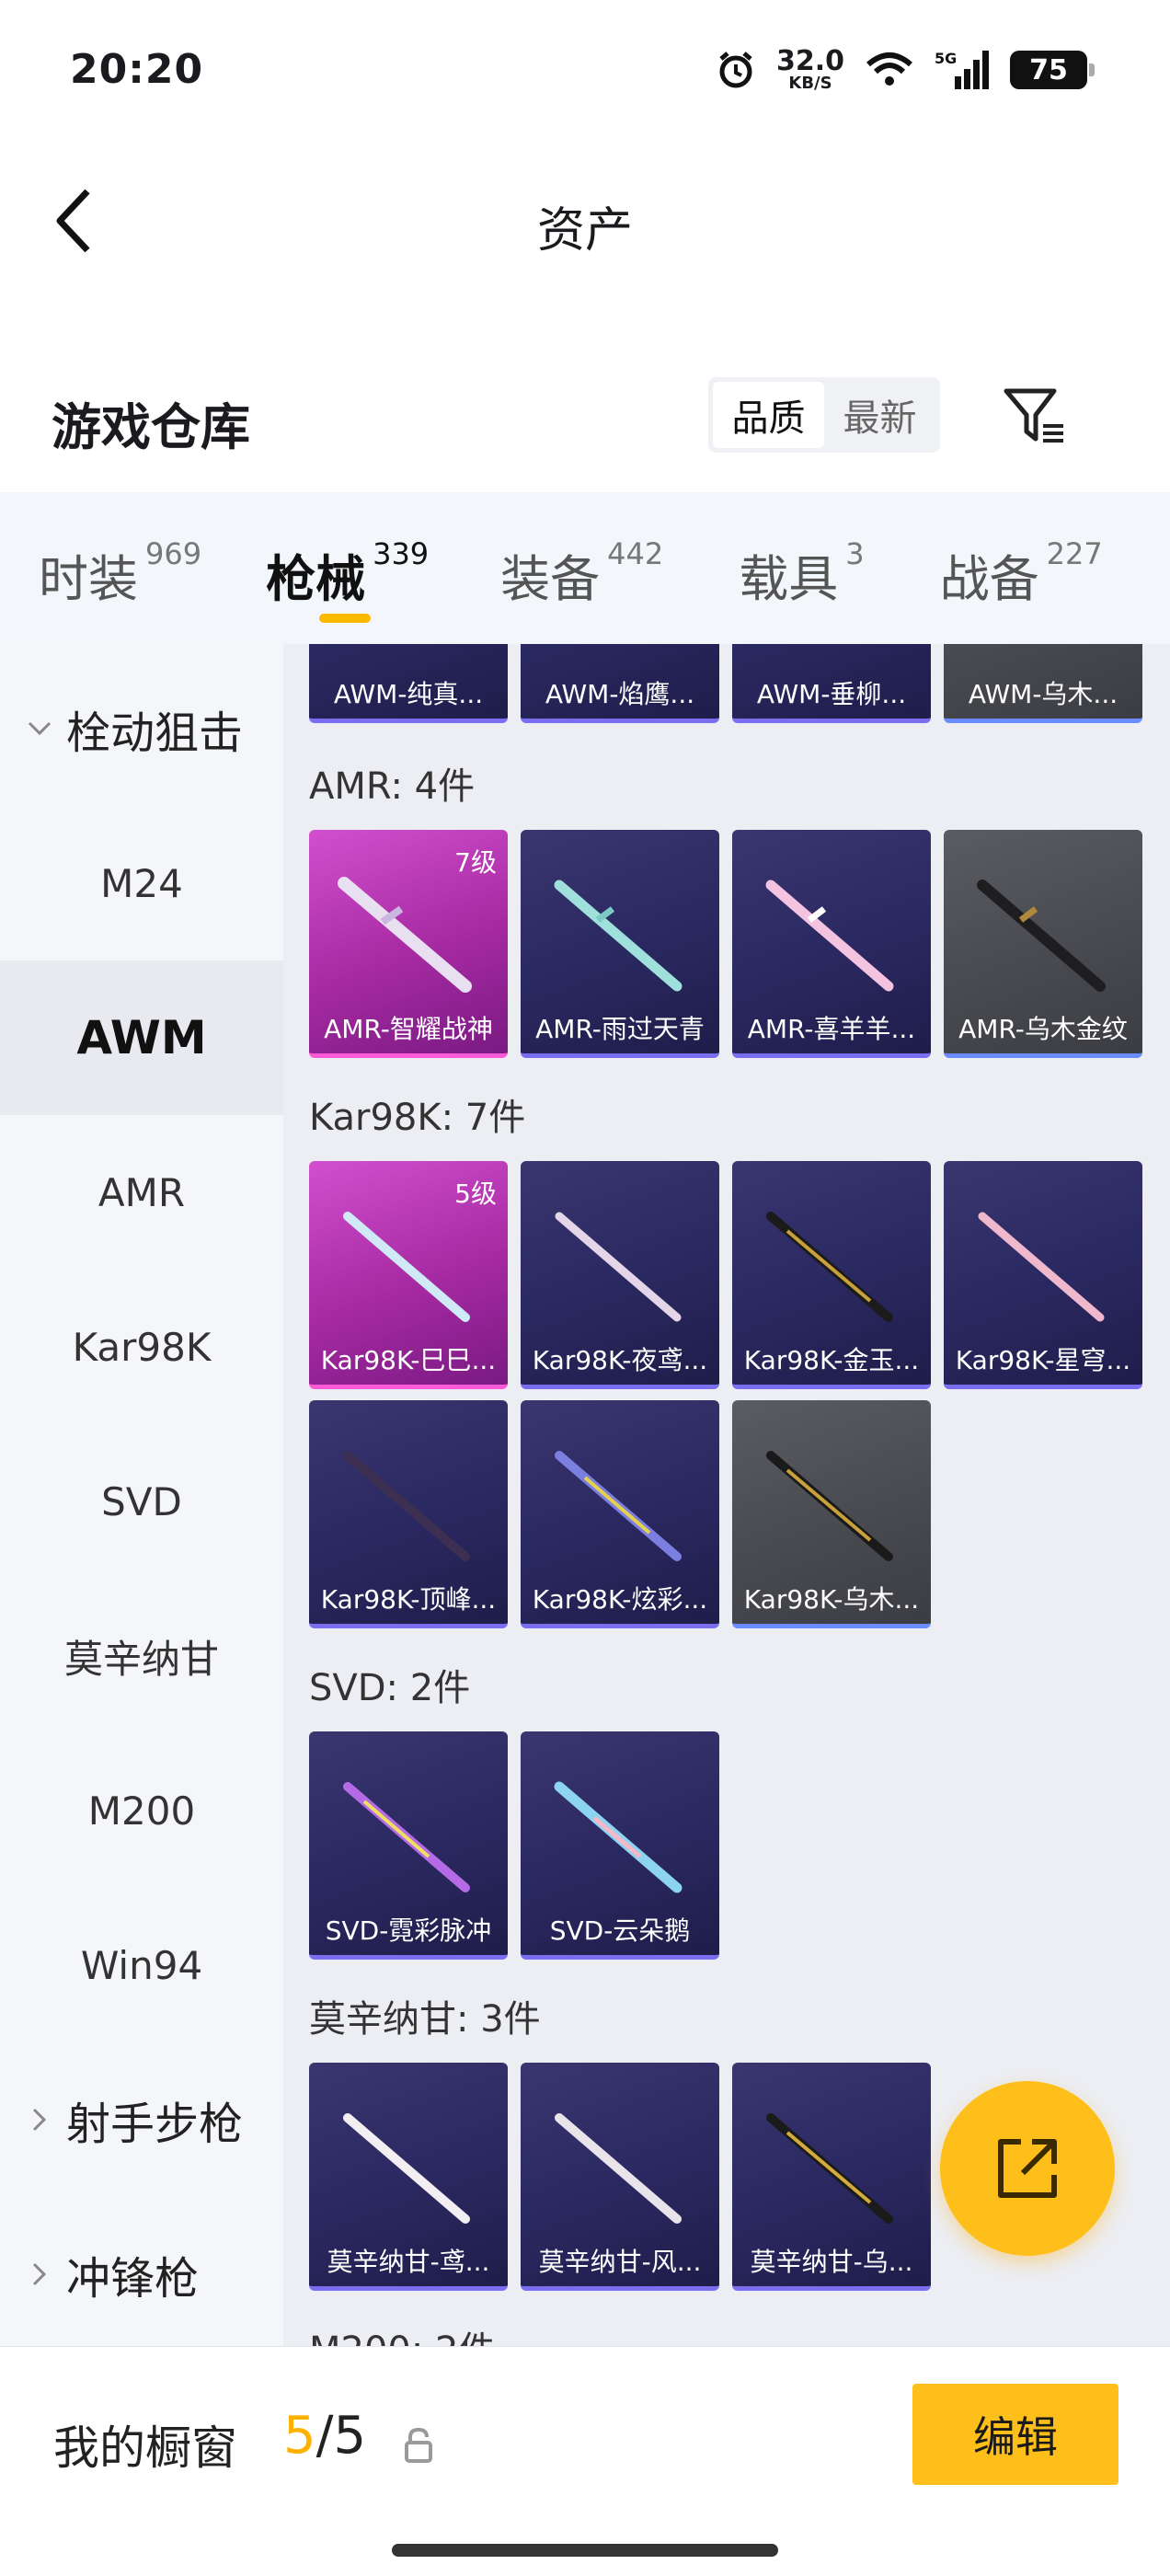 The width and height of the screenshot is (1170, 2576). What do you see at coordinates (735, 70) in the screenshot?
I see `alarm-icon` at bounding box center [735, 70].